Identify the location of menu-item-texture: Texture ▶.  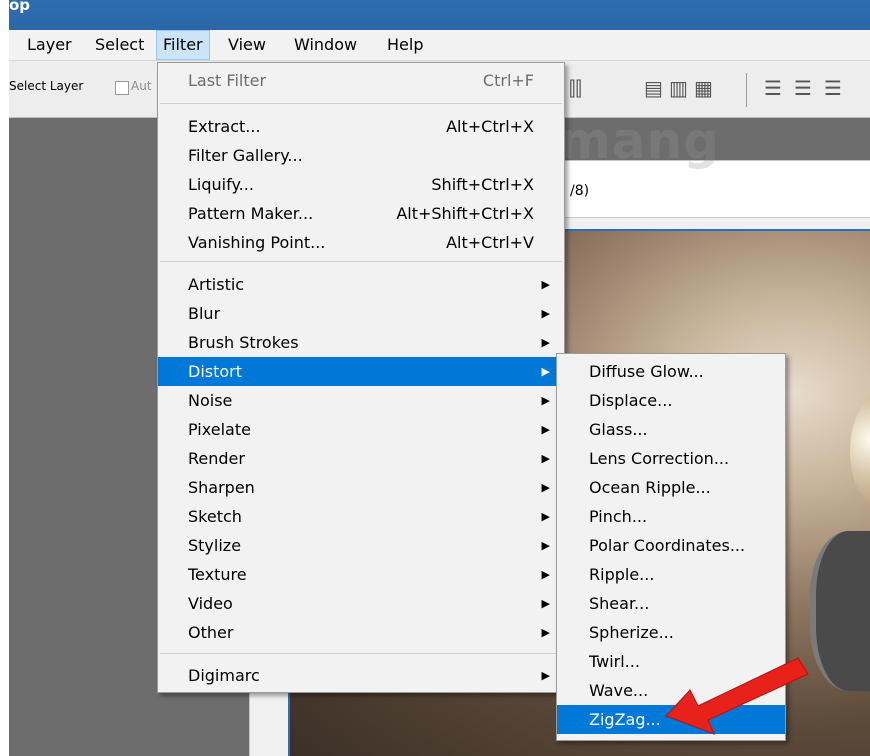
(361, 574).